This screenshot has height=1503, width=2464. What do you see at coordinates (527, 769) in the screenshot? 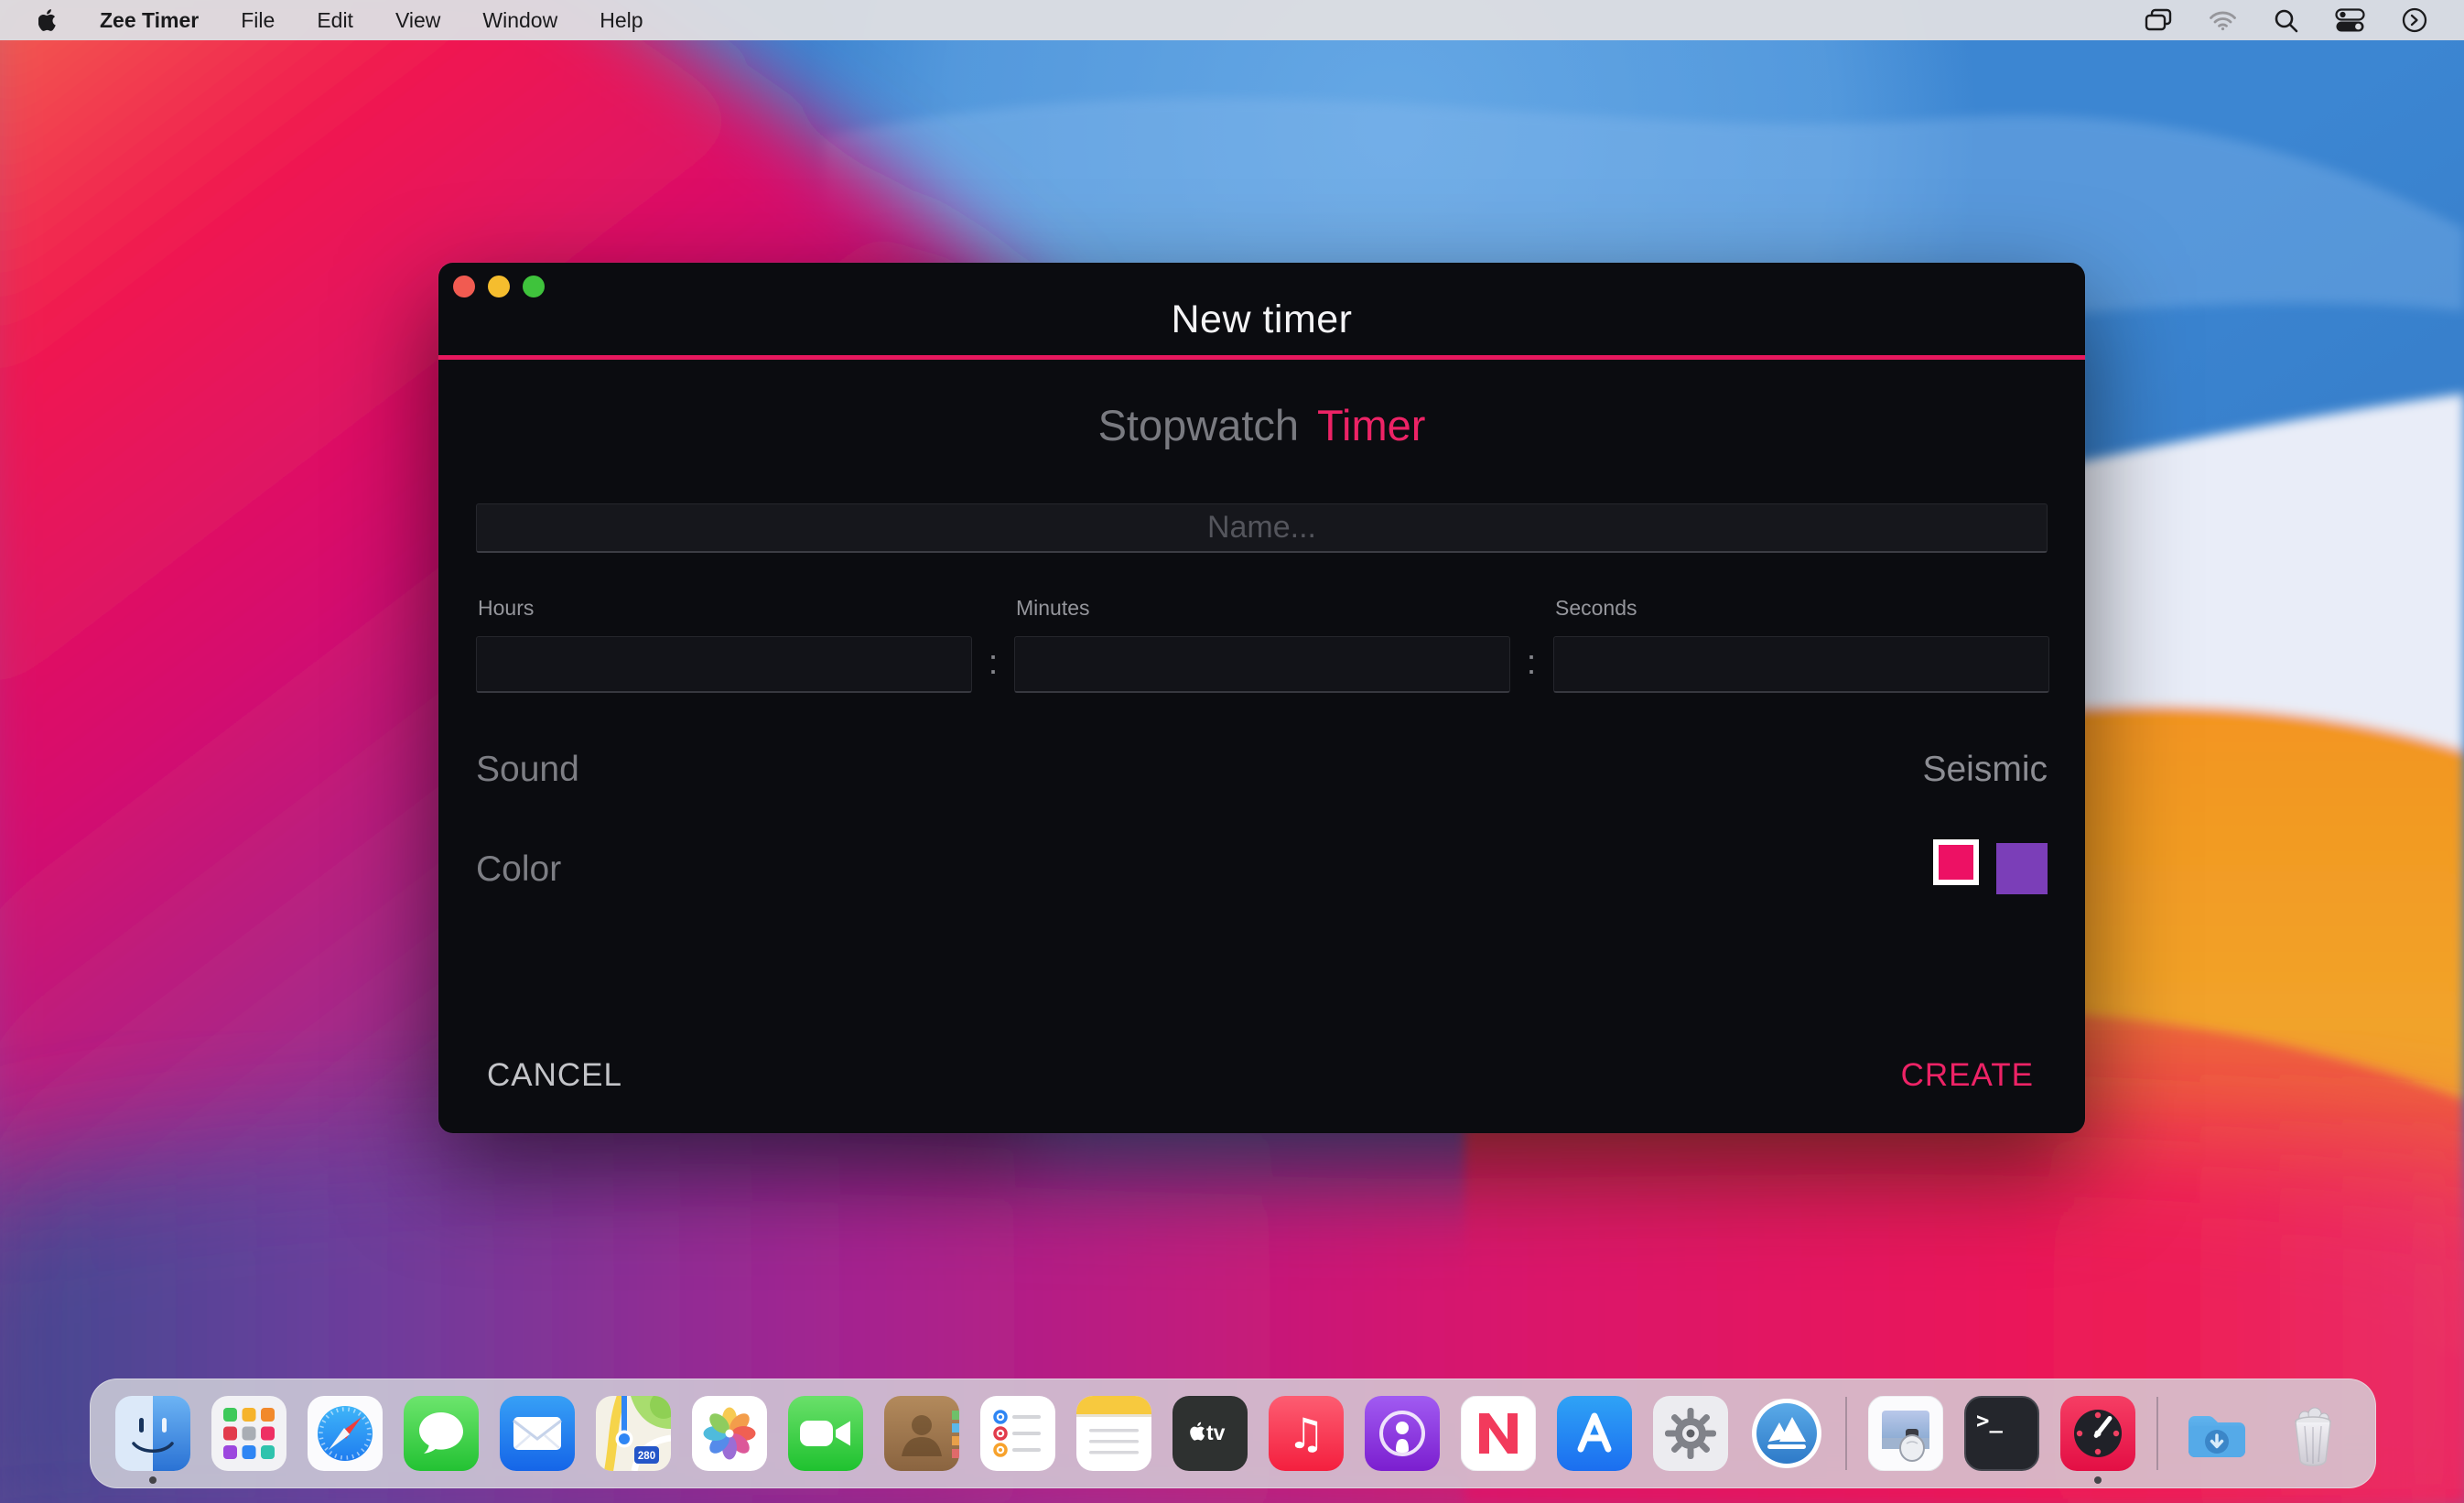
I see `sound-label: Sound` at bounding box center [527, 769].